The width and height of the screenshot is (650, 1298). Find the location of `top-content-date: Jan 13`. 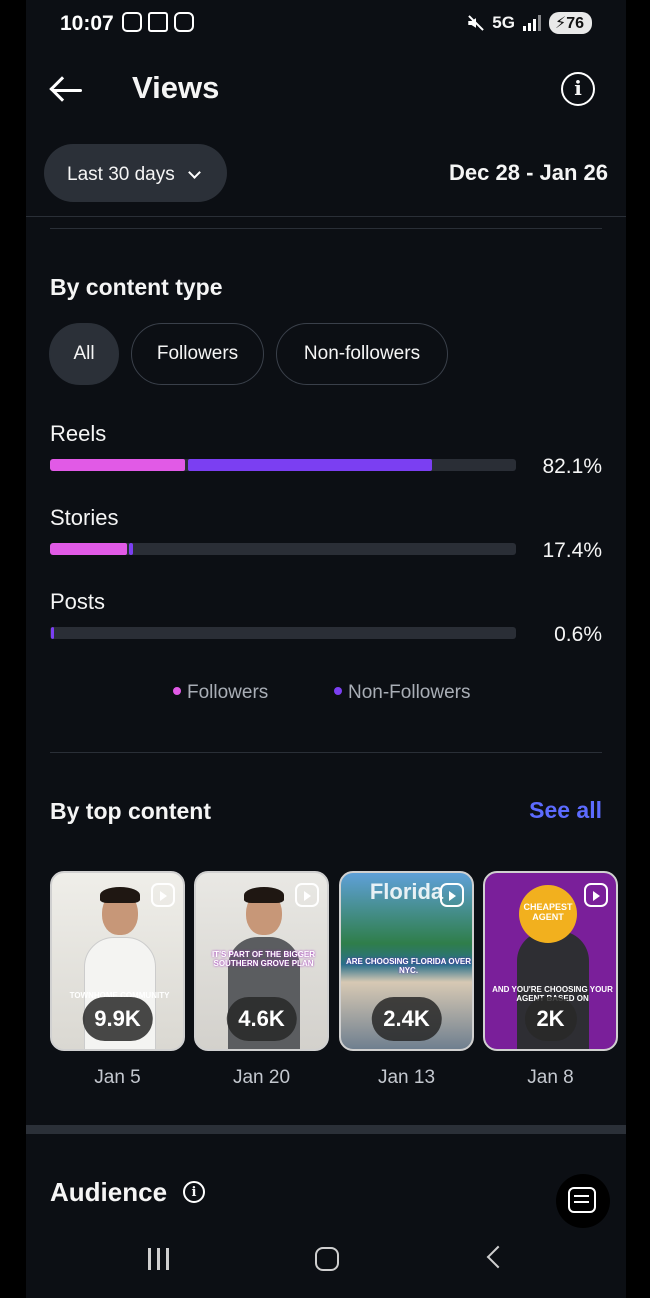

top-content-date: Jan 13 is located at coordinates (406, 1077).